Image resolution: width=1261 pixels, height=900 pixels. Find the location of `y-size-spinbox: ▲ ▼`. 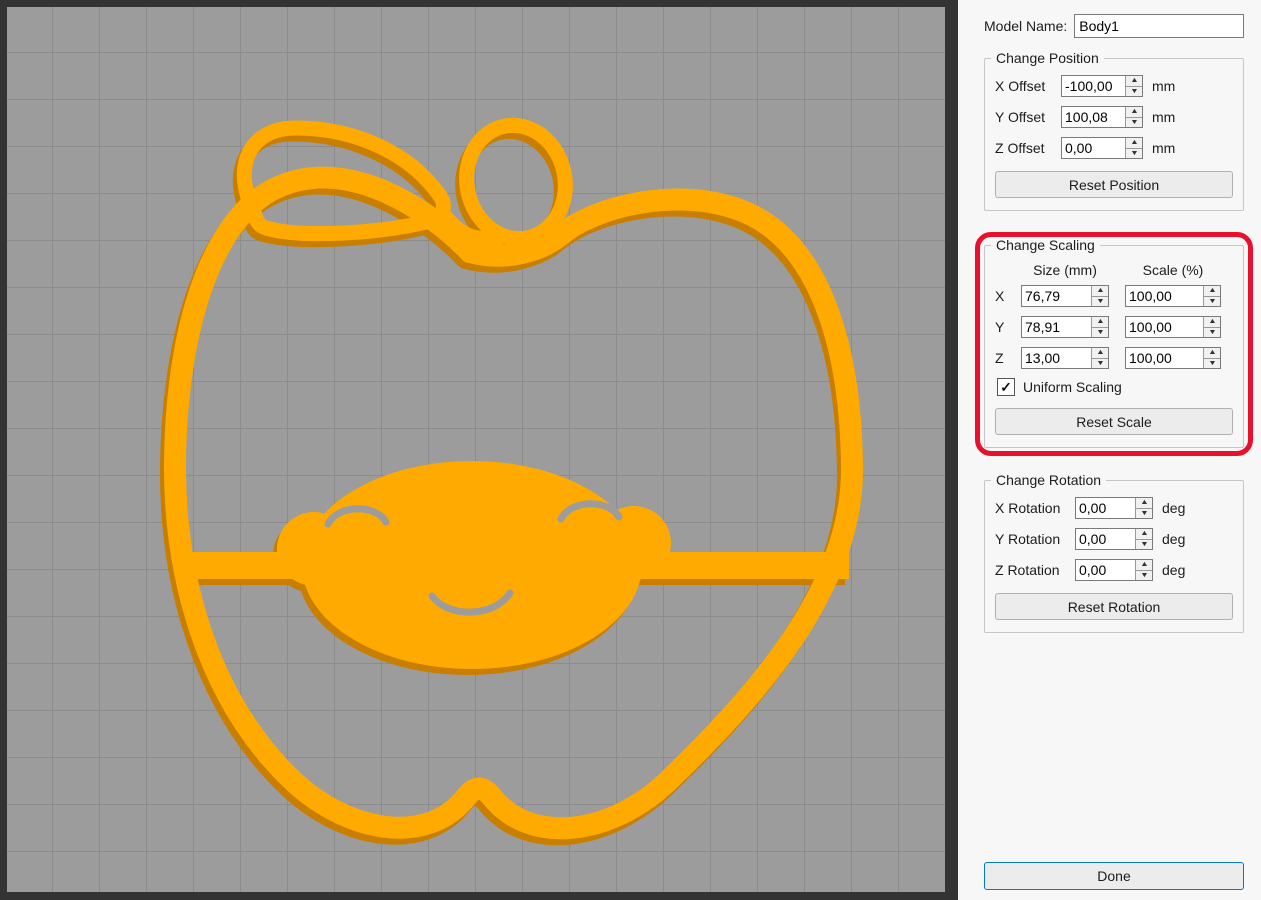

y-size-spinbox: ▲ ▼ is located at coordinates (1065, 327).